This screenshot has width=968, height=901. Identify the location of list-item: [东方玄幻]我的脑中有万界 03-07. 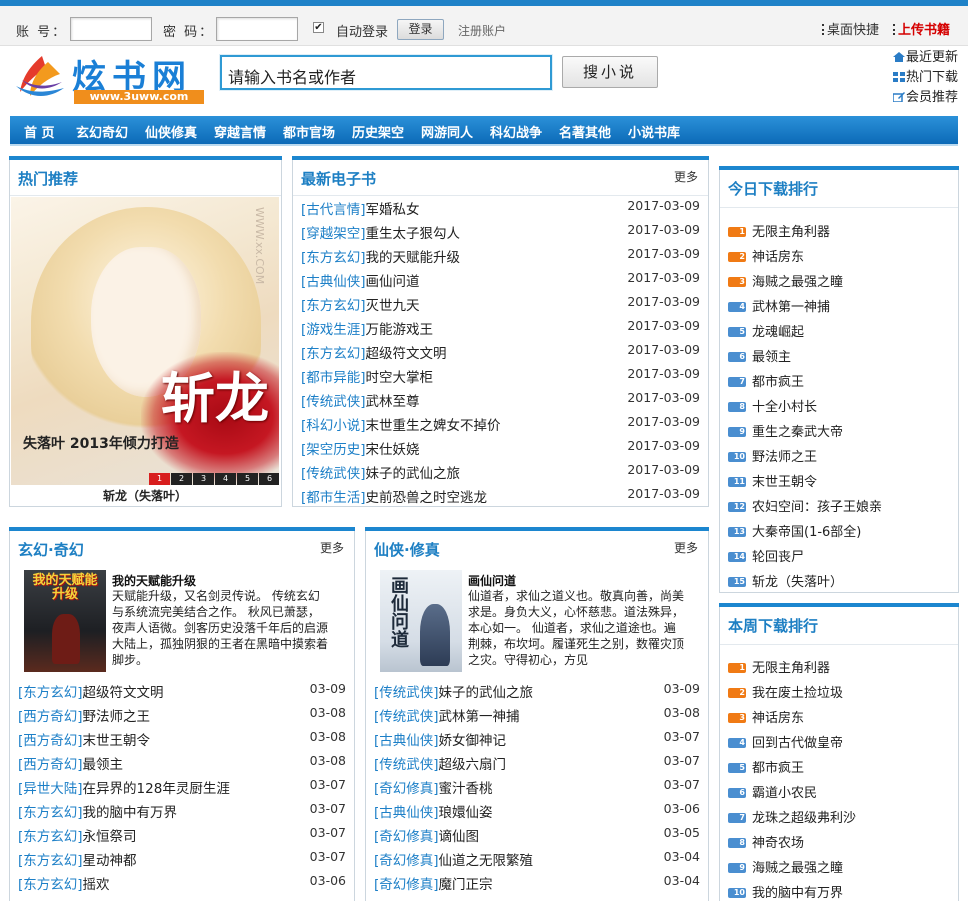
(182, 813).